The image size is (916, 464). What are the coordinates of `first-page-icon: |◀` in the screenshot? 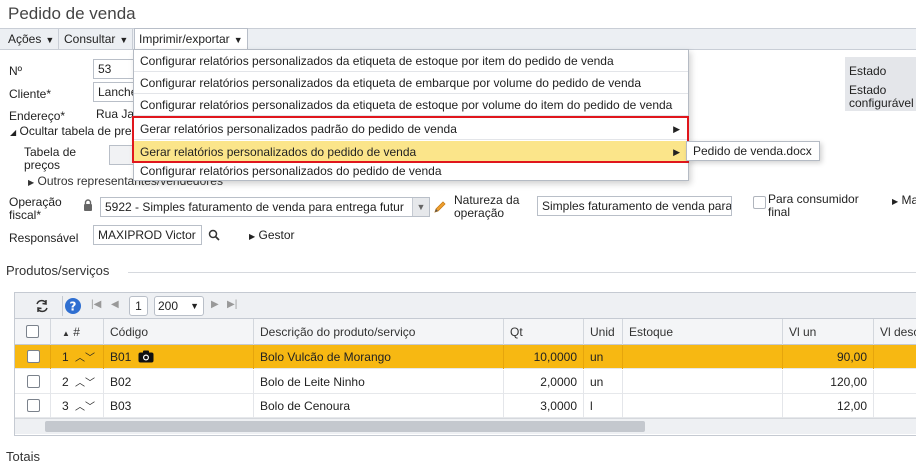 It's located at (96, 304).